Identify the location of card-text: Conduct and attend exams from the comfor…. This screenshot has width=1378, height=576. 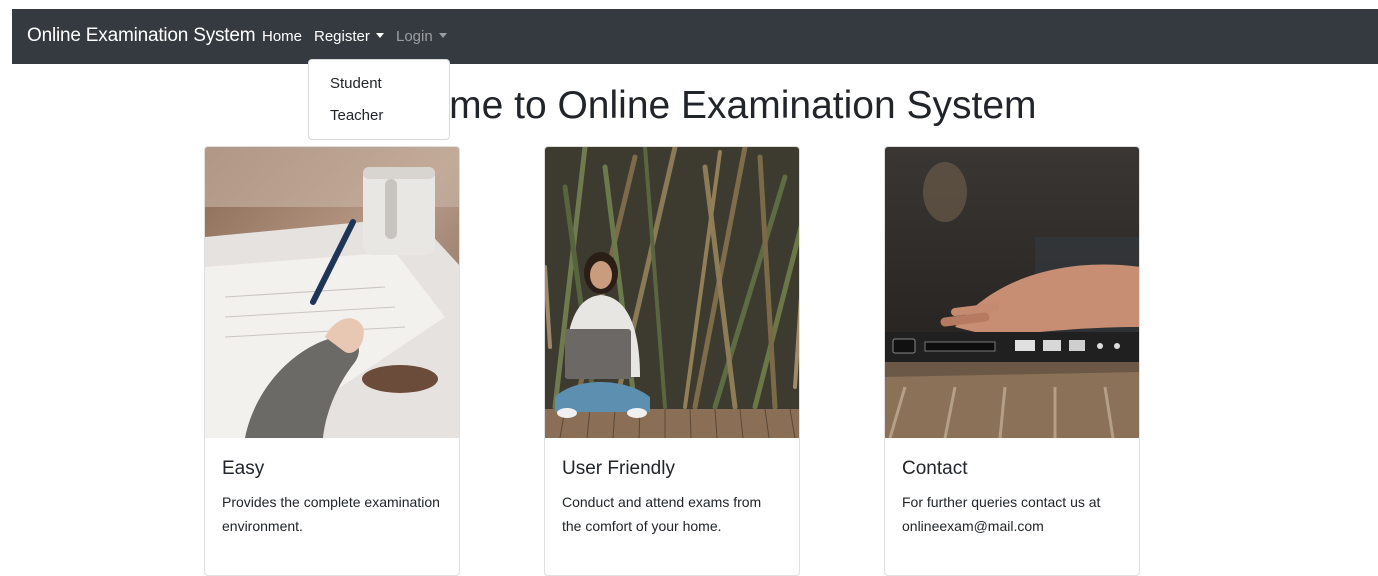
(662, 514).